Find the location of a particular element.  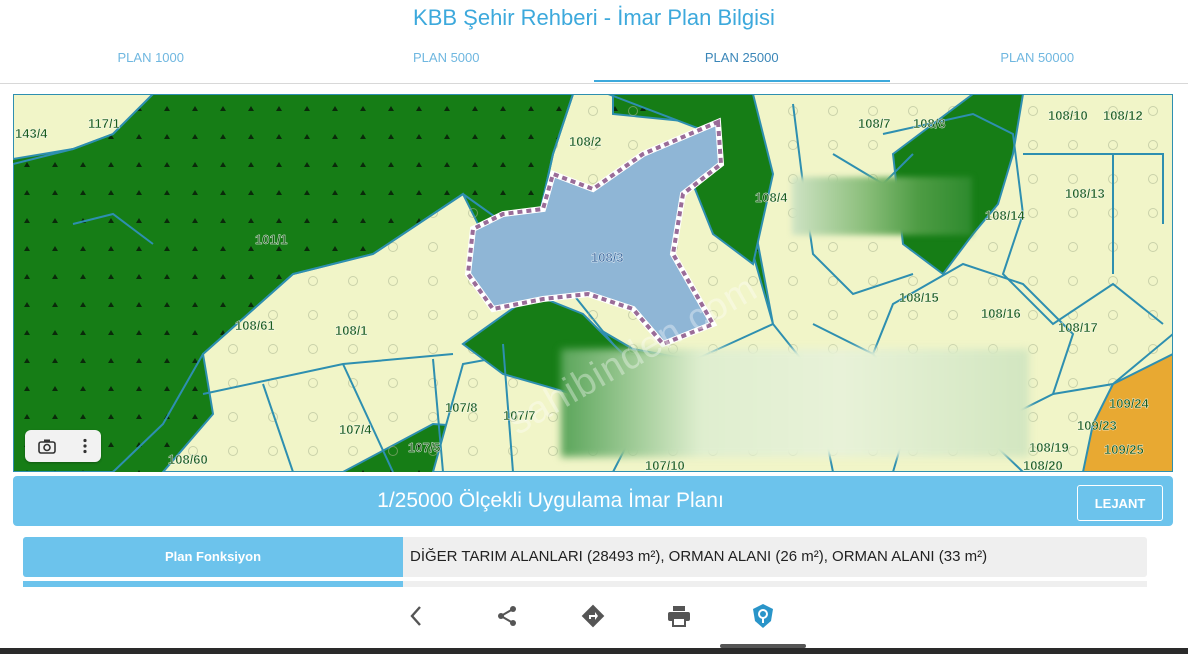

parcel-label: 109/25 is located at coordinates (1124, 449).